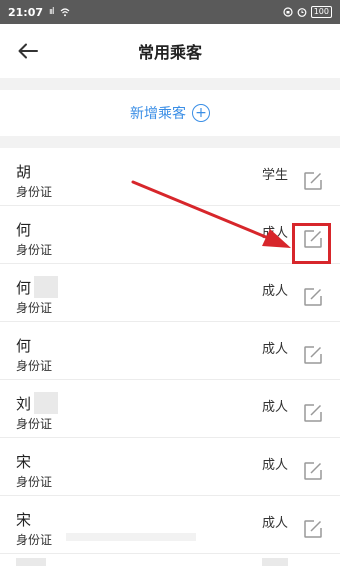  Describe the element at coordinates (64, 11) in the screenshot. I see `wifi-icon` at that location.